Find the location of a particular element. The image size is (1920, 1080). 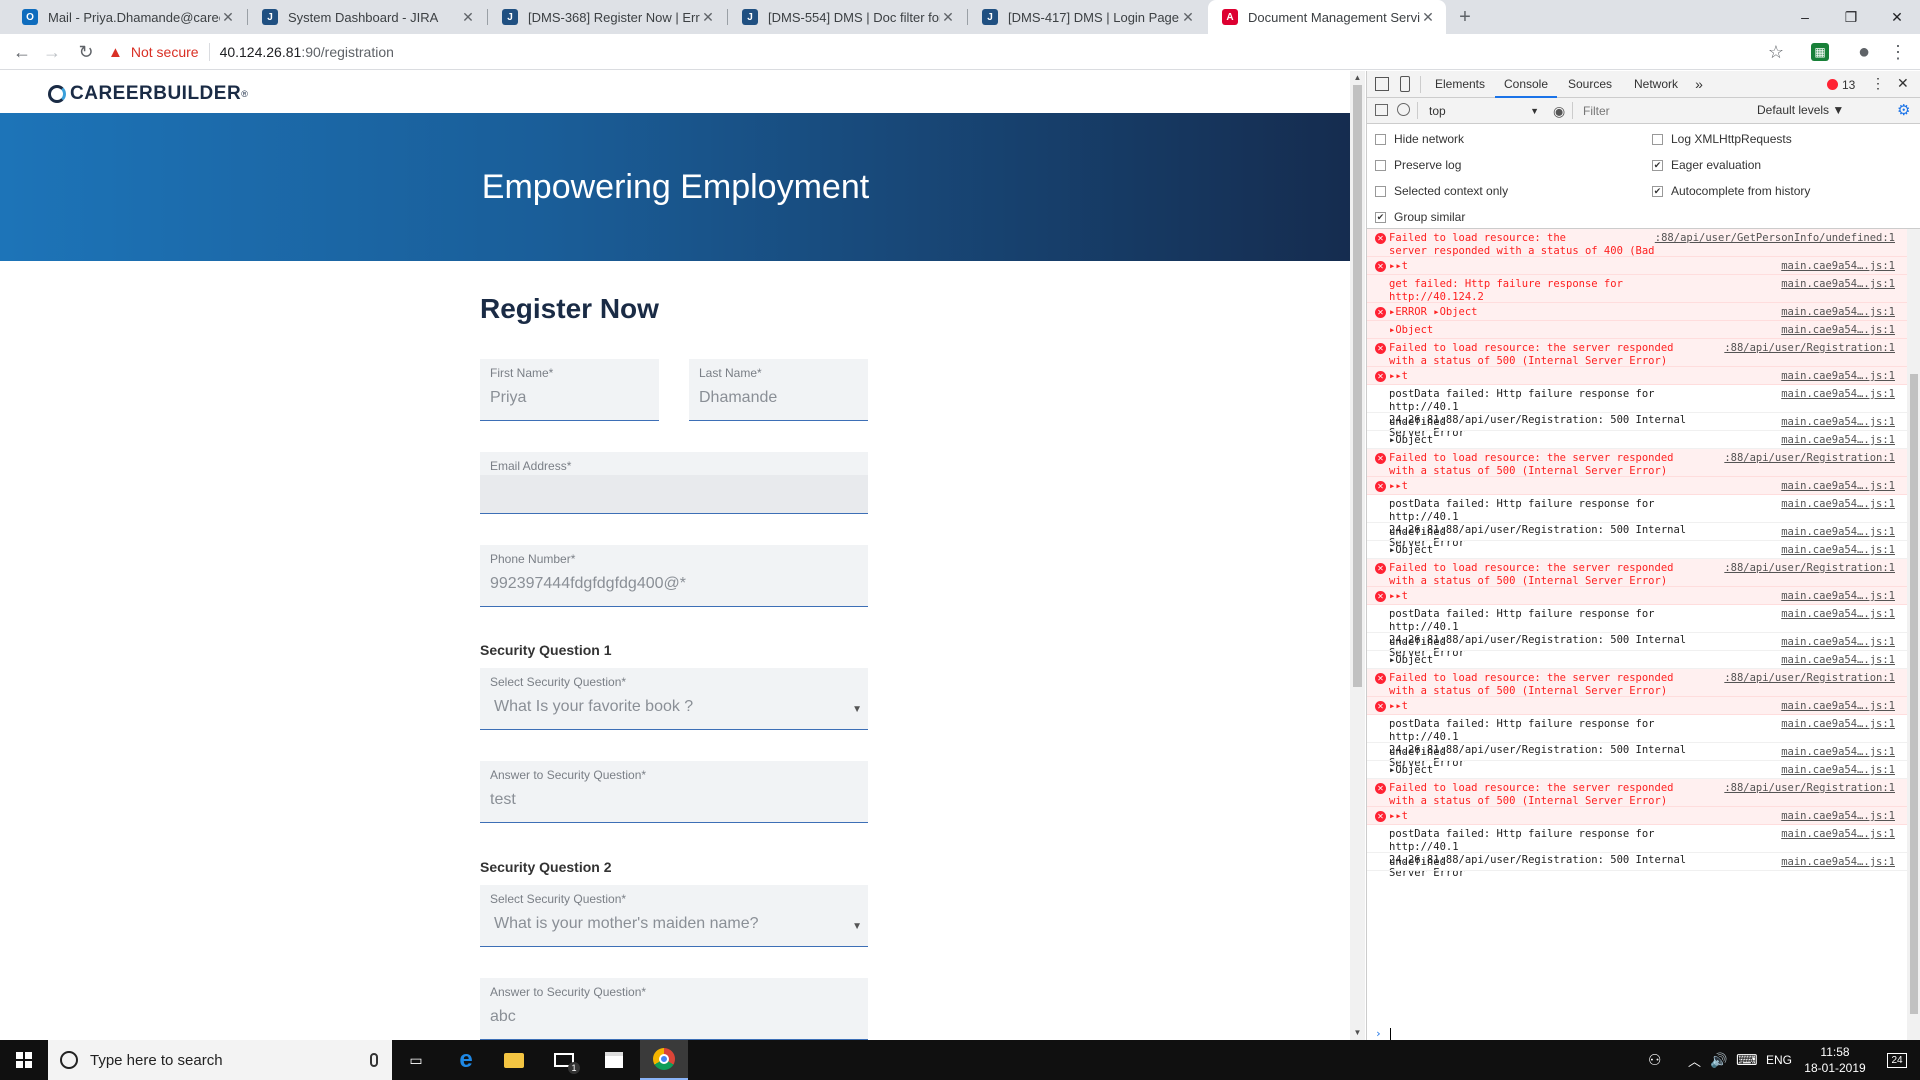

autocomplete-history-checkbox: ✔ Autocomplete from history is located at coordinates (1731, 191).